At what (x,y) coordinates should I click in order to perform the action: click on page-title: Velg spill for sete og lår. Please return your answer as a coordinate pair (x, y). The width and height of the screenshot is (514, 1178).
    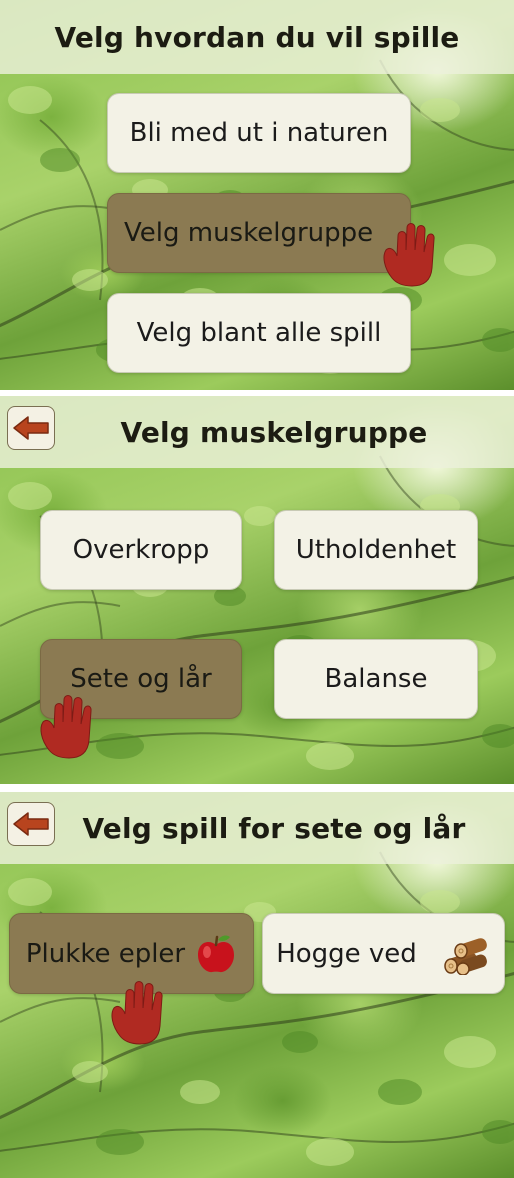
    Looking at the image, I should click on (274, 828).